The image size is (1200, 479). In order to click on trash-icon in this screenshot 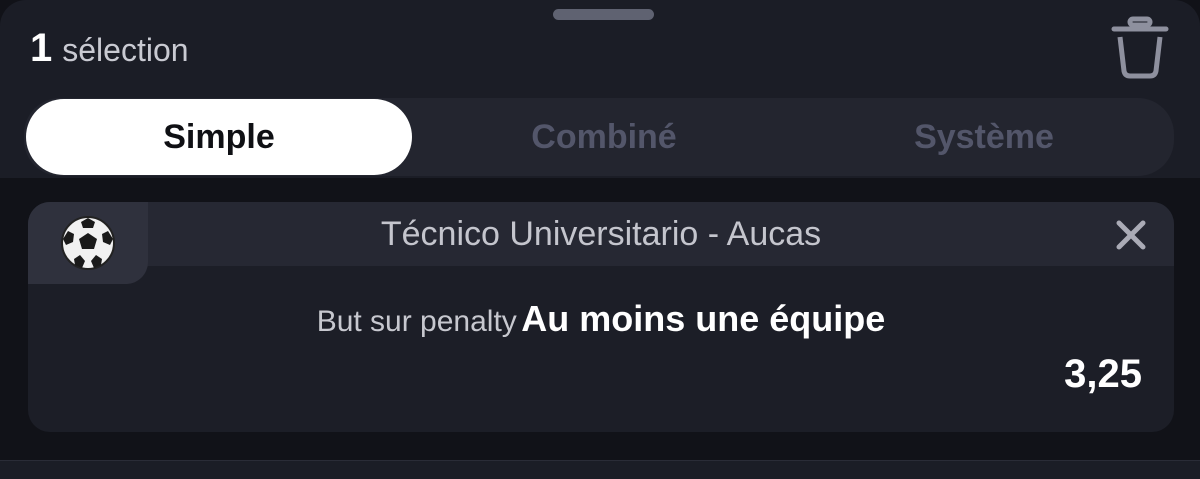, I will do `click(1140, 47)`.